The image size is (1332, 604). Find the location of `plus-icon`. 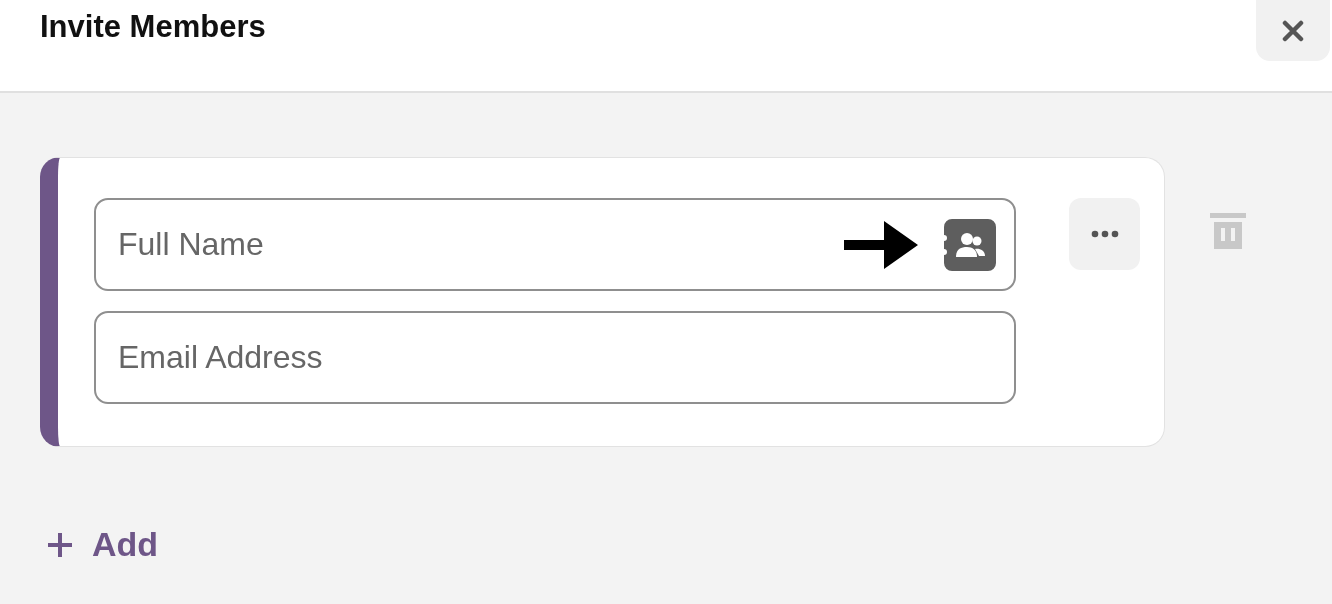

plus-icon is located at coordinates (60, 544).